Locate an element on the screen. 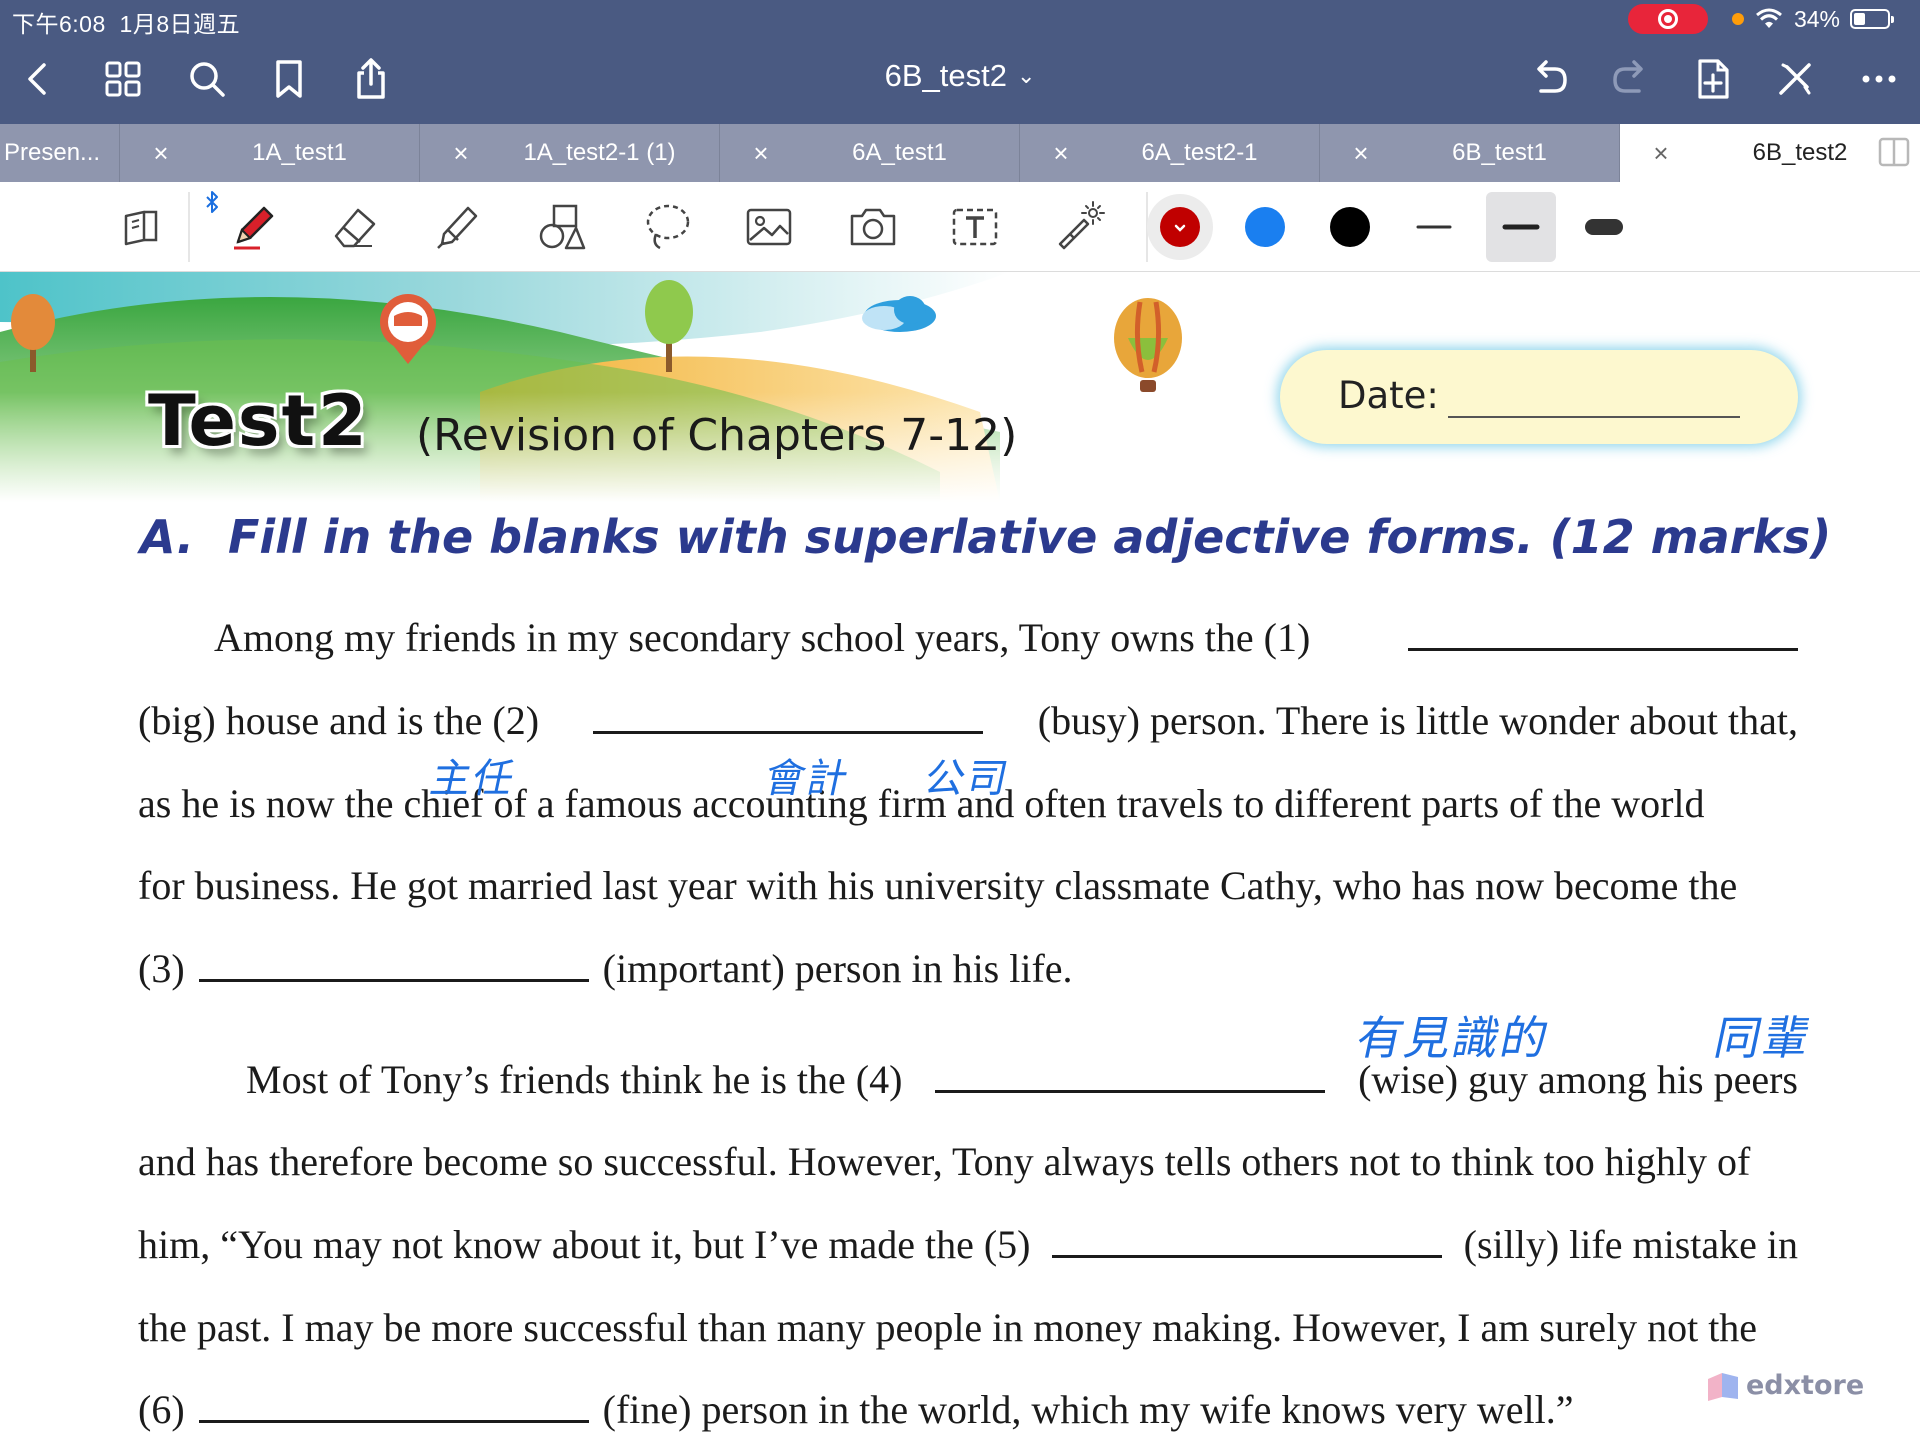 Image resolution: width=1920 pixels, height=1440 pixels. grid-icon is located at coordinates (123, 79).